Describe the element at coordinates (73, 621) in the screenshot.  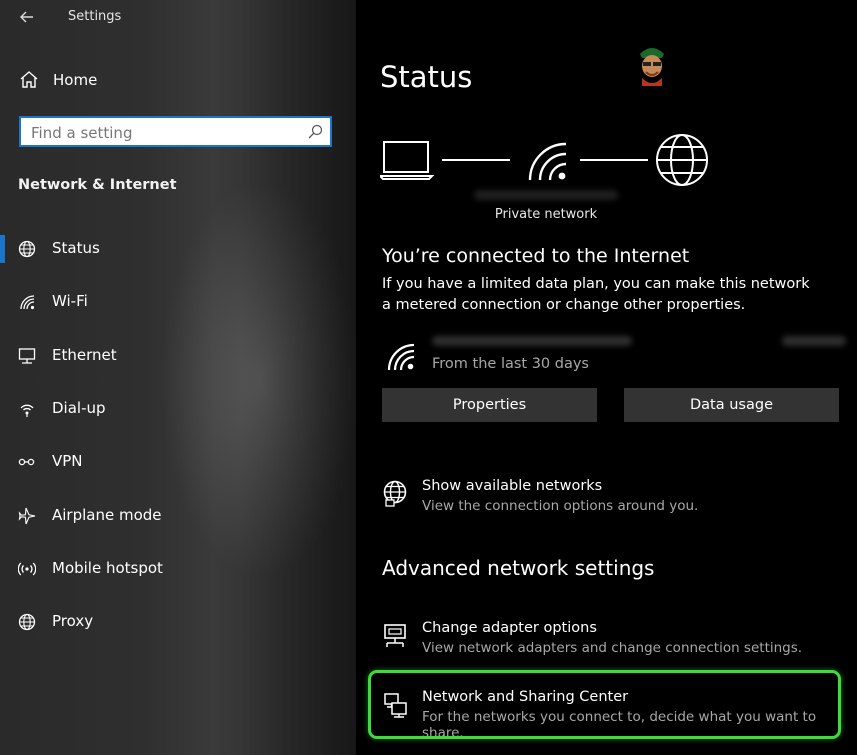
I see `sidebar-item-label: Proxy` at that location.